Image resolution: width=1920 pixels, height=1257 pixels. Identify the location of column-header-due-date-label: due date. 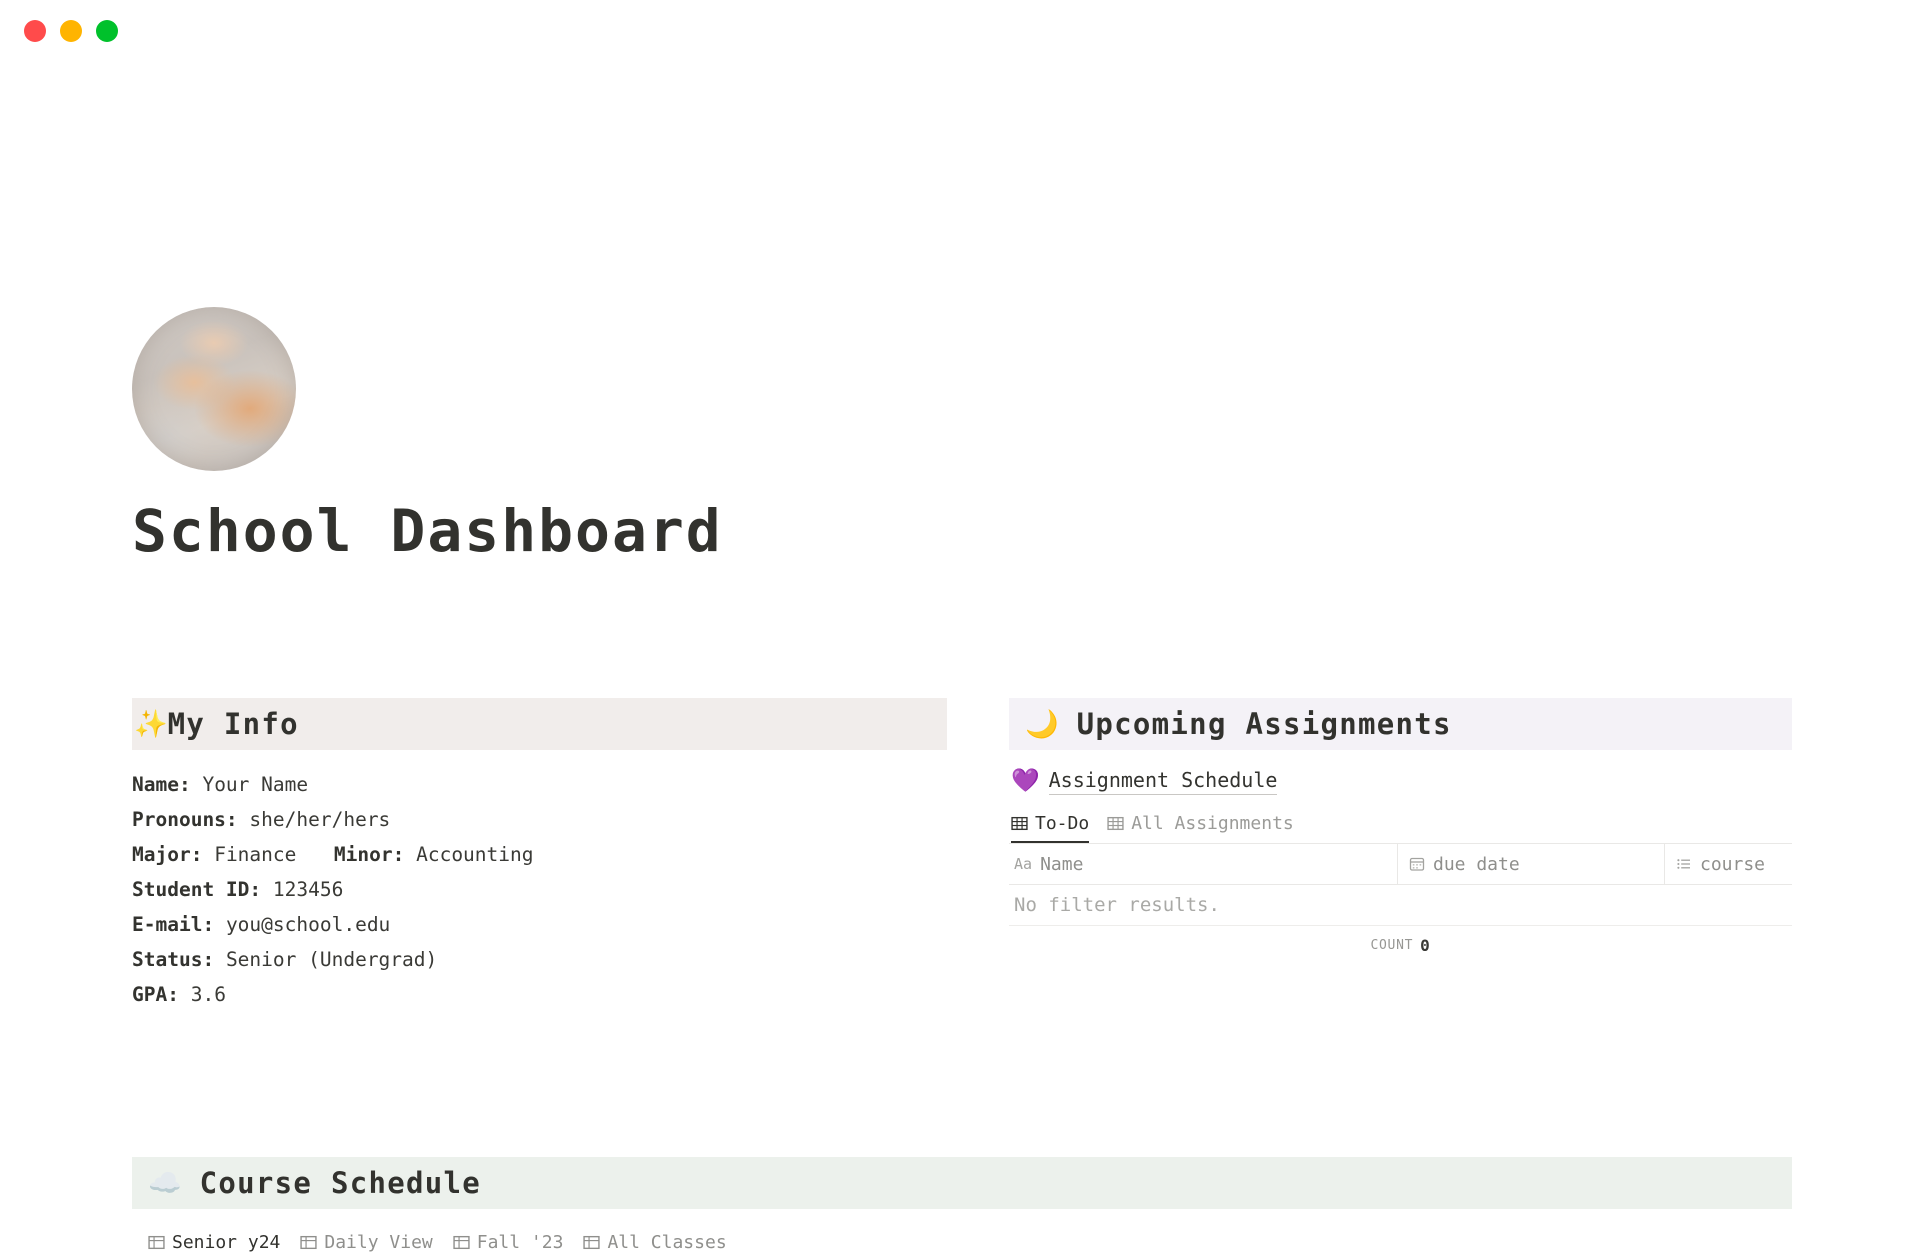
(1476, 864).